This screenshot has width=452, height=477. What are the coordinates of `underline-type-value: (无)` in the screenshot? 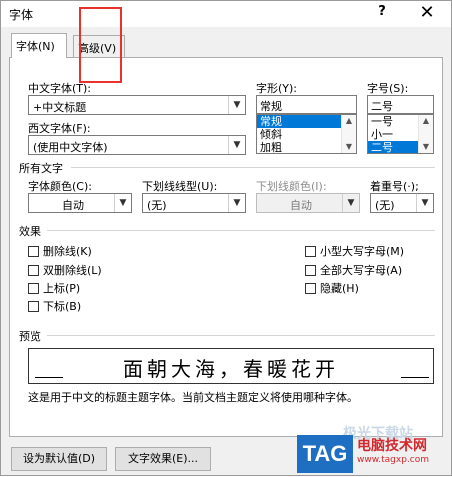 It's located at (157, 205).